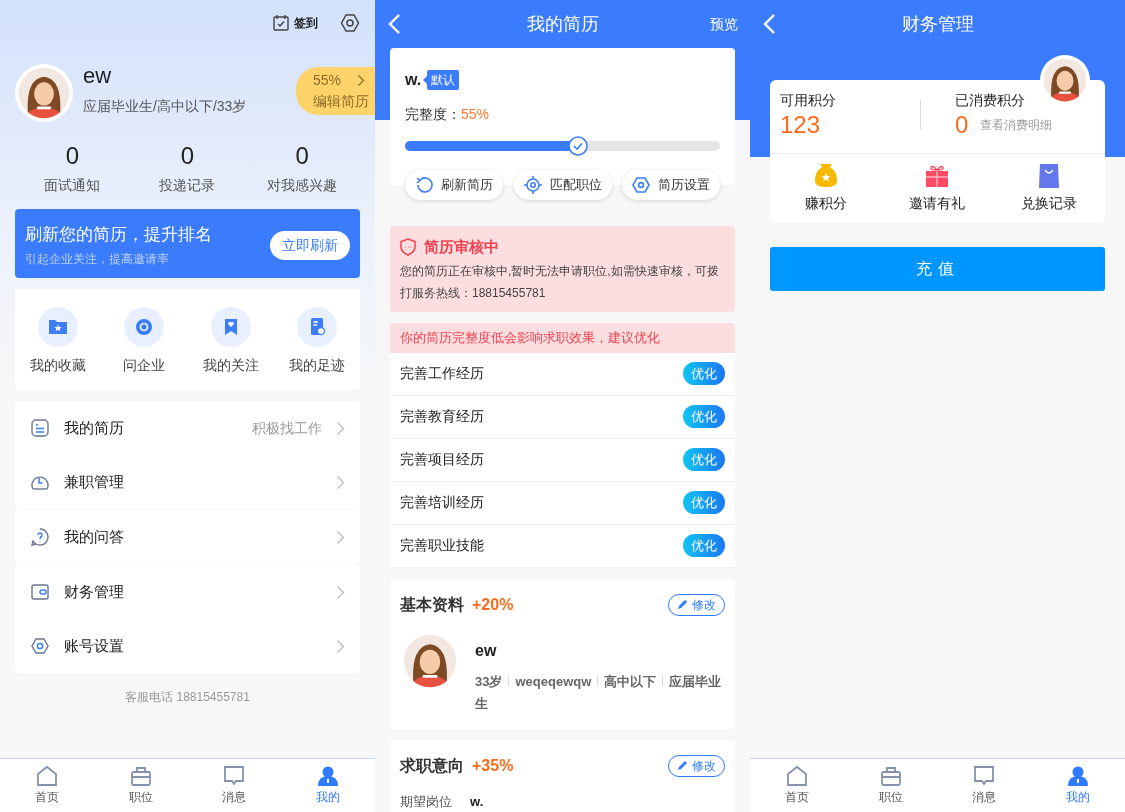  I want to click on task-label: 完善教育经历, so click(442, 416).